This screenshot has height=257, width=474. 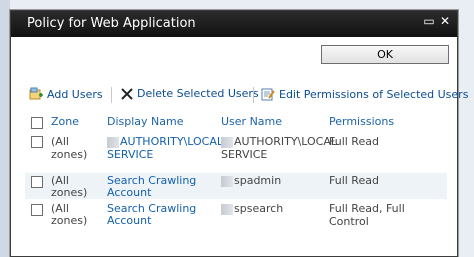 I want to click on edit-permissions-icon, so click(x=268, y=94).